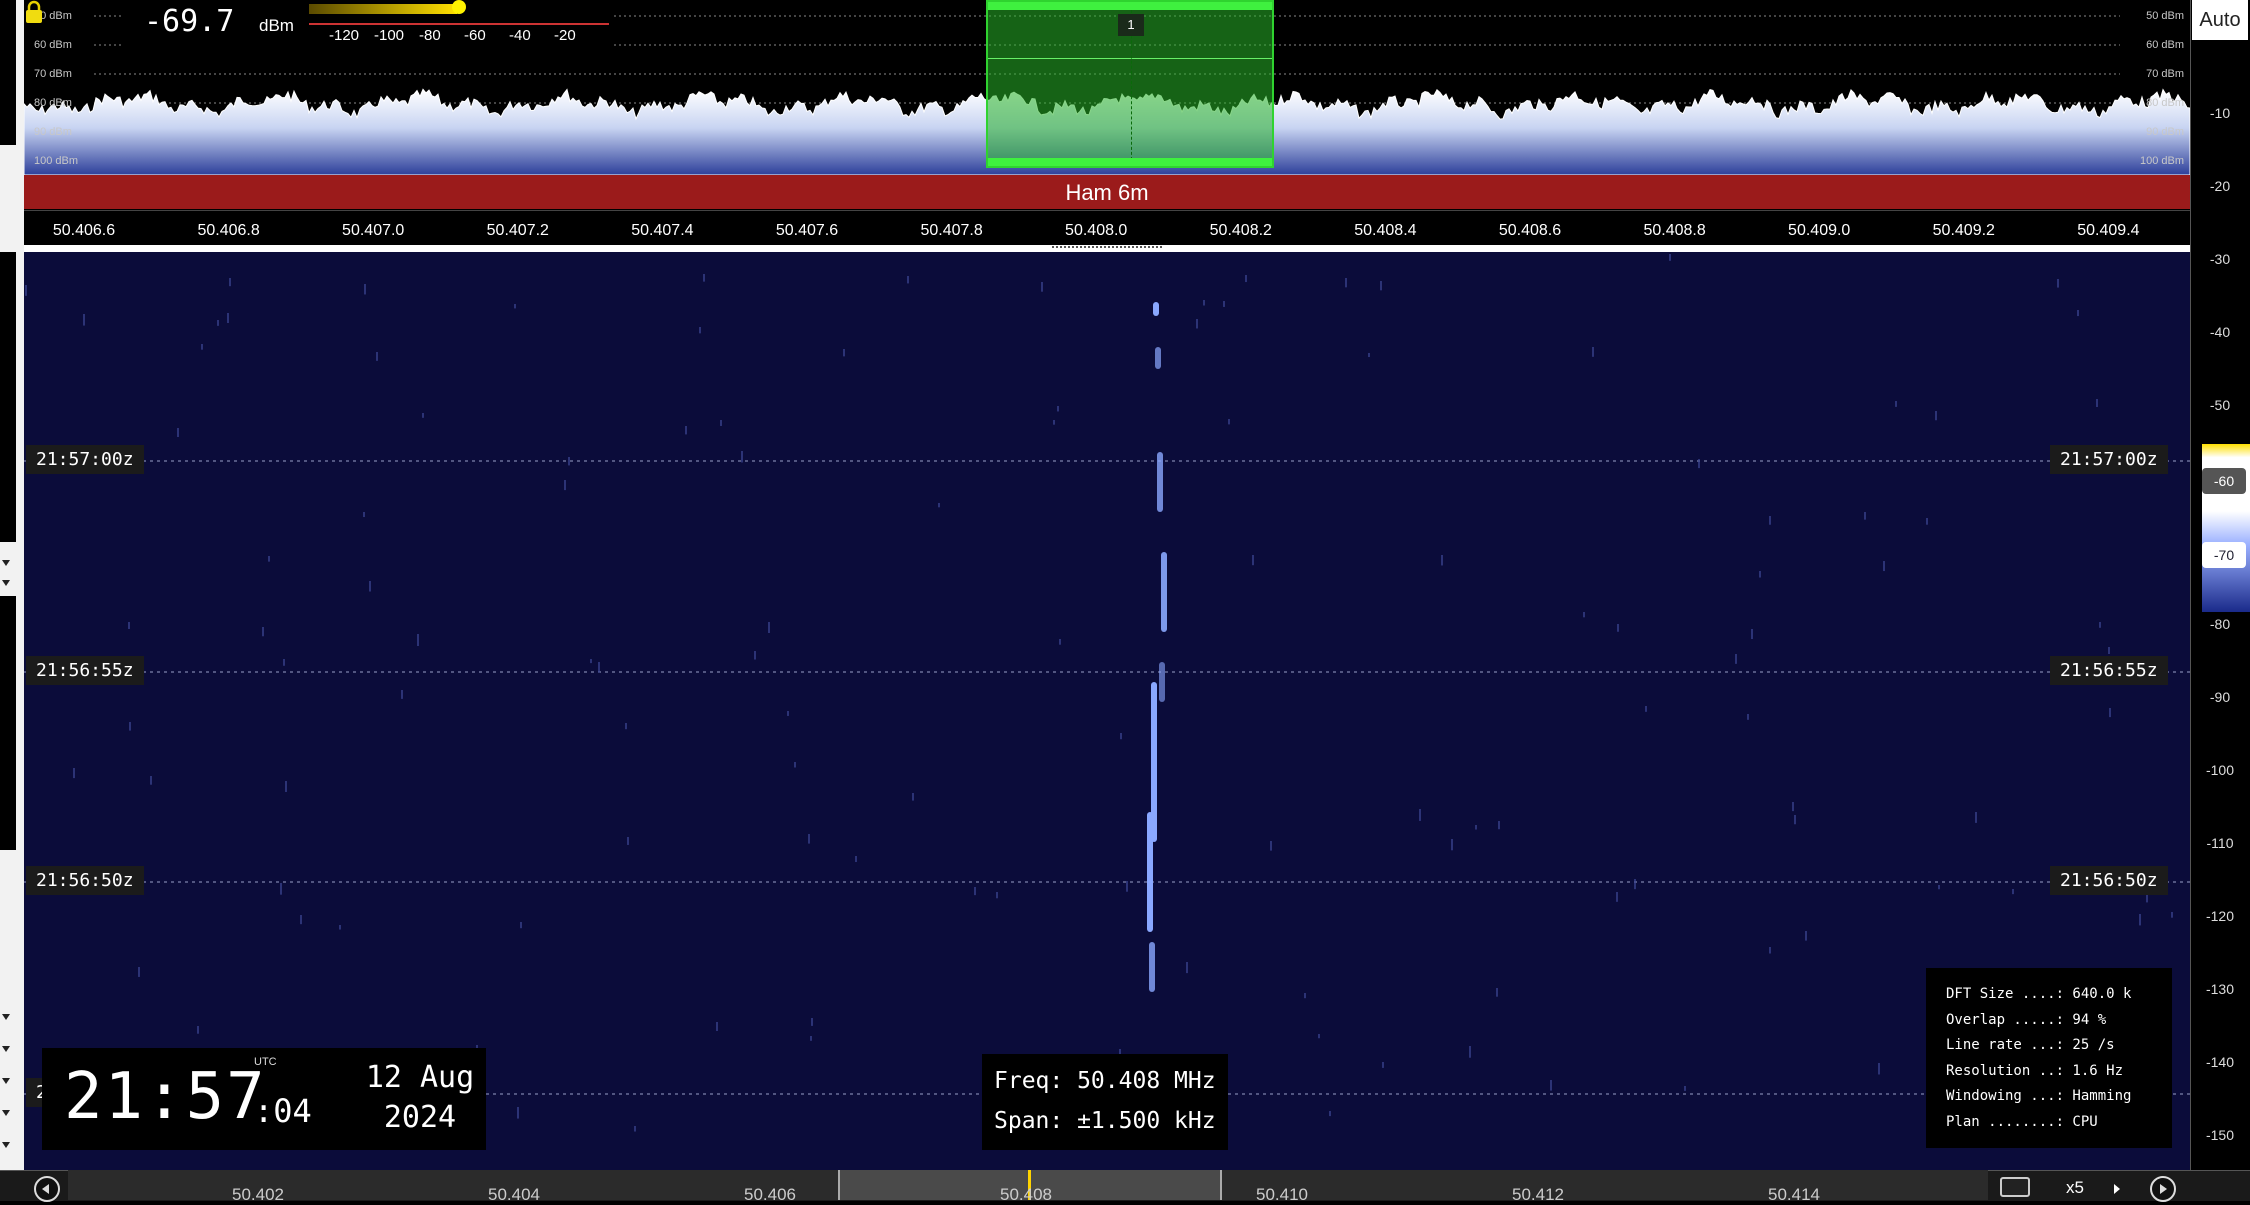 The height and width of the screenshot is (1205, 2250). I want to click on level-scale-label: -90, so click(2220, 697).